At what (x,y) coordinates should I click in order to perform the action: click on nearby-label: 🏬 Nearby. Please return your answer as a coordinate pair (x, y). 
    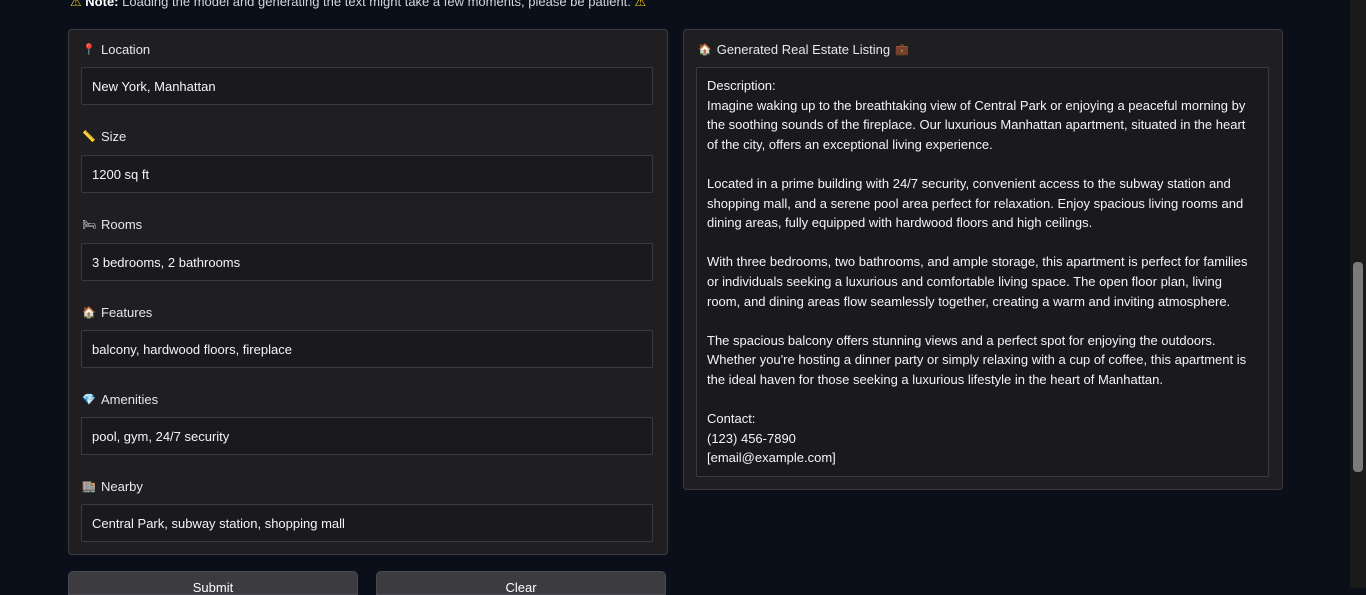
    Looking at the image, I should click on (112, 486).